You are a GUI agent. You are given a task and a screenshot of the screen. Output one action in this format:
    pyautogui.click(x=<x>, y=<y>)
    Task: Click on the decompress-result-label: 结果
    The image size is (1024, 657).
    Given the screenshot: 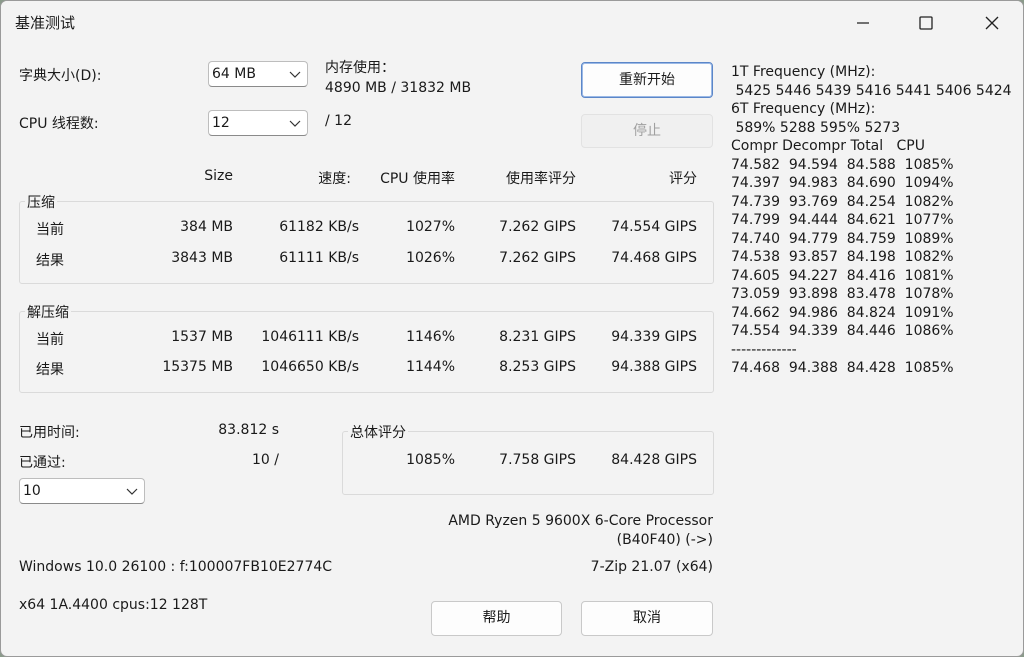 What is the action you would take?
    pyautogui.click(x=50, y=370)
    